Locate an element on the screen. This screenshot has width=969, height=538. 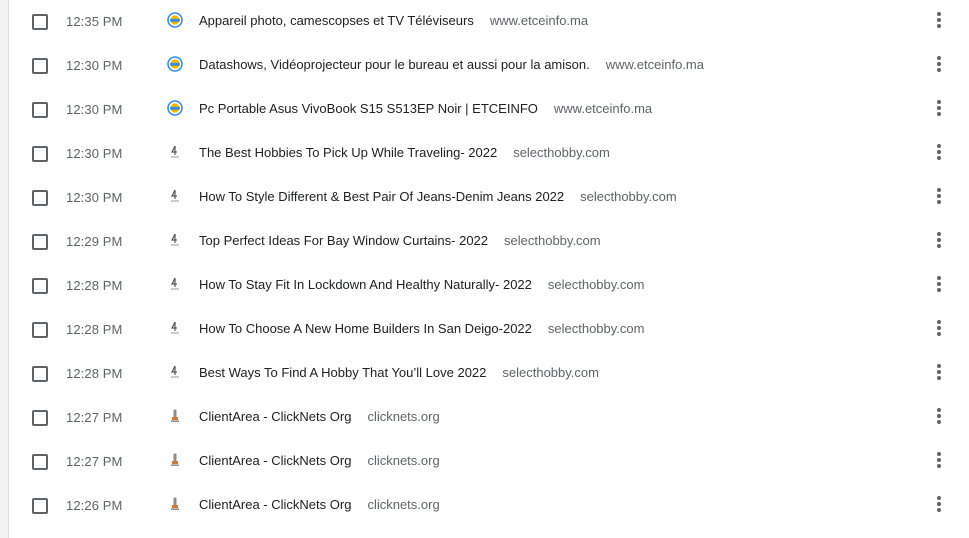
visit-time: 12:26 PM is located at coordinates (94, 505).